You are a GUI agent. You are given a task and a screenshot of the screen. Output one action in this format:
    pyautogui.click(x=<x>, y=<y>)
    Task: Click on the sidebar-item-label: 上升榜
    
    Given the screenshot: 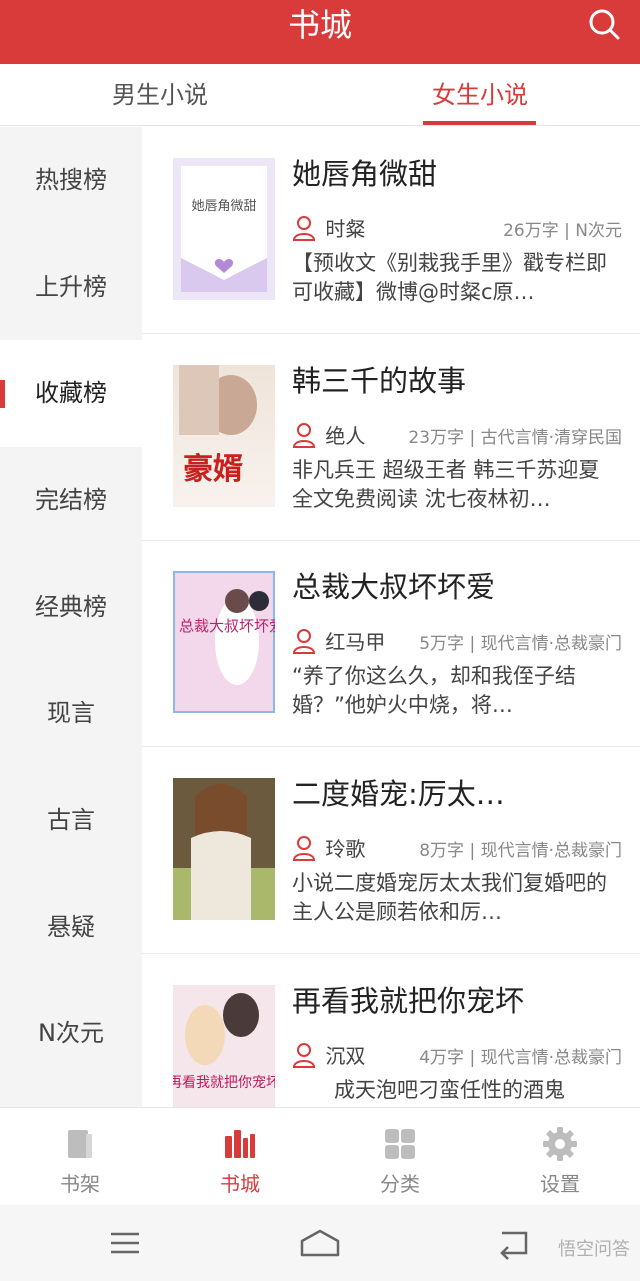 What is the action you would take?
    pyautogui.click(x=71, y=287)
    